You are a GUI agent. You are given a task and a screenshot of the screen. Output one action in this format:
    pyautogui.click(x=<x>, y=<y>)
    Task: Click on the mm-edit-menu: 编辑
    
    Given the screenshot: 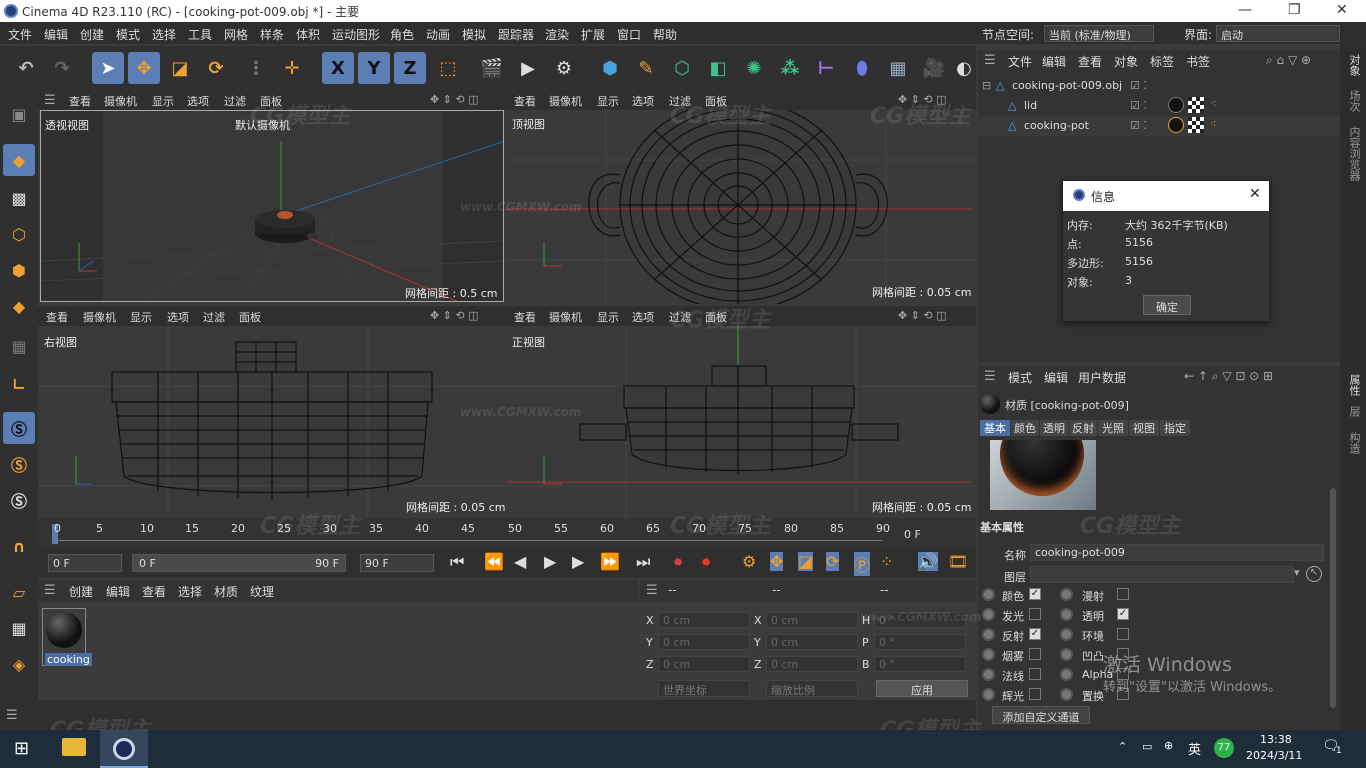 What is the action you would take?
    pyautogui.click(x=118, y=591)
    